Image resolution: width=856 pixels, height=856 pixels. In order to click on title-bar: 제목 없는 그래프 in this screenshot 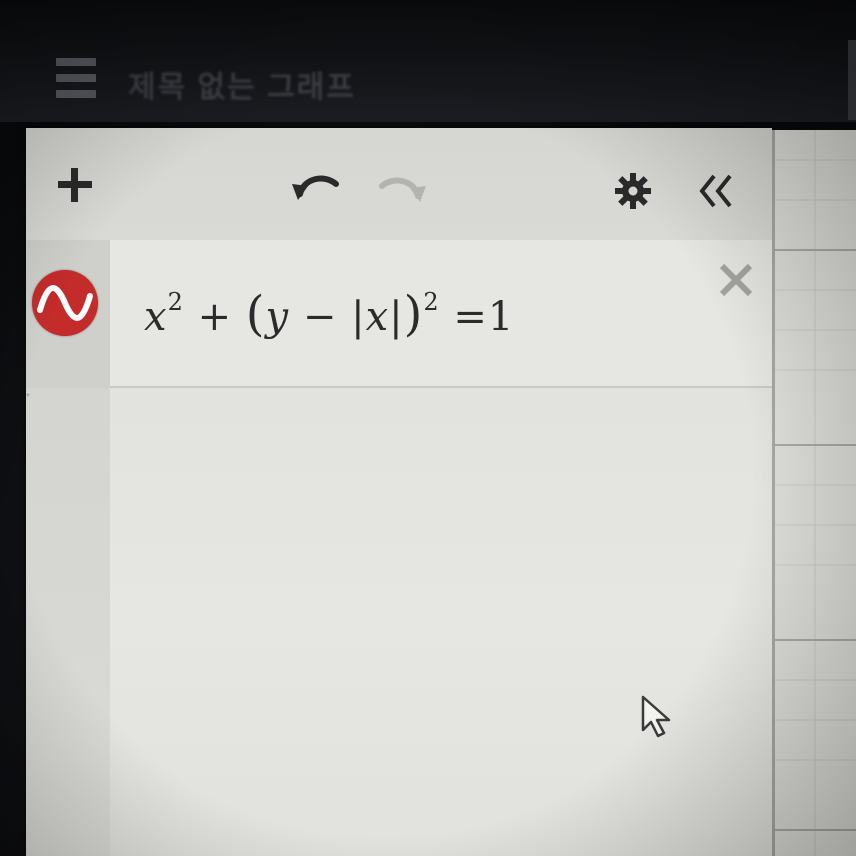, I will do `click(428, 61)`.